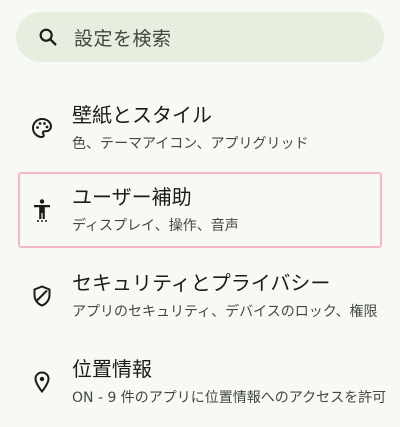 The image size is (400, 427). I want to click on item-subtitle: ON - 9 件のアプリに位置情報へのアクセスを許可, so click(229, 398).